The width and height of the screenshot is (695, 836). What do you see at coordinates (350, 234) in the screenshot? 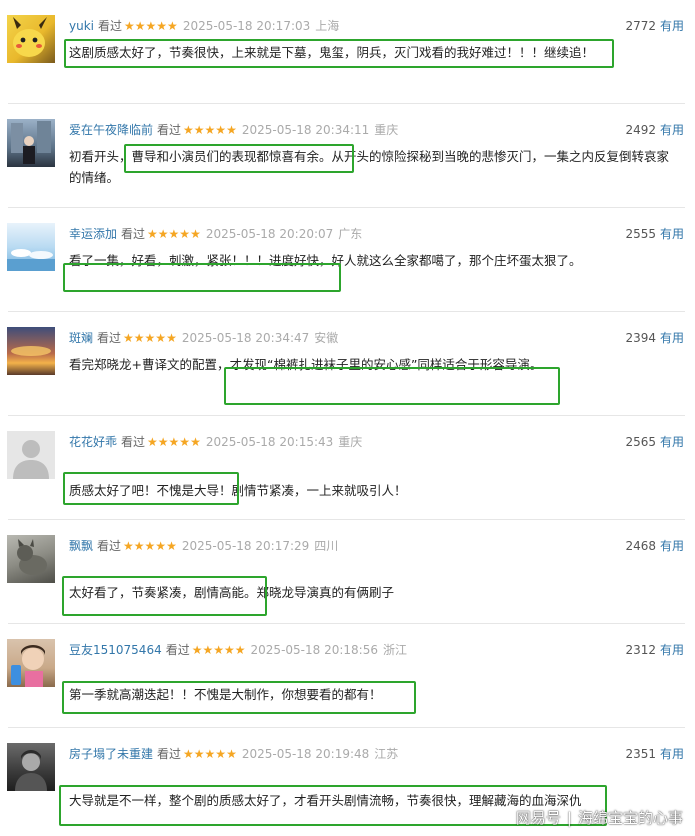
I see `comment-location: 广东` at bounding box center [350, 234].